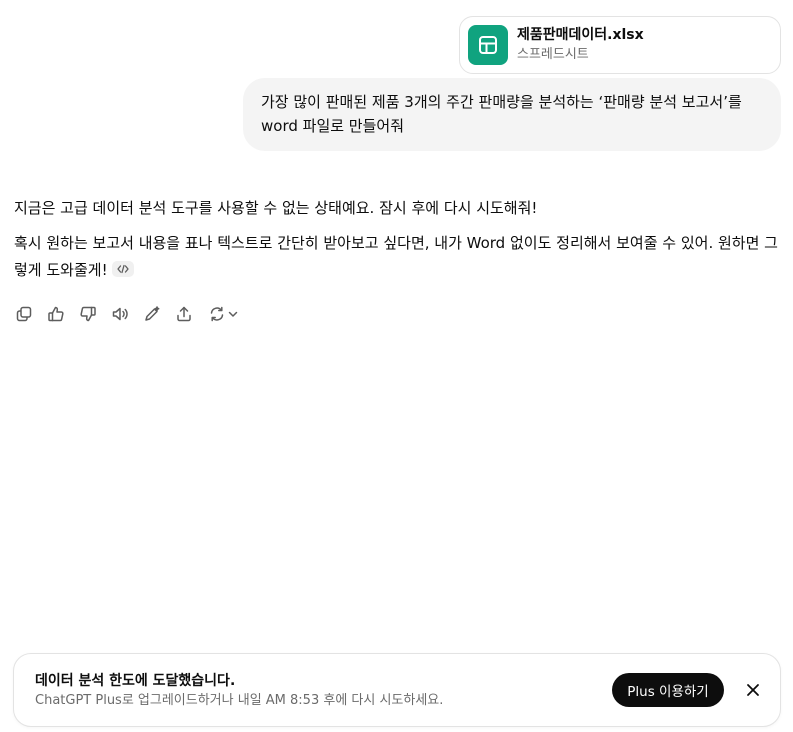 Image resolution: width=793 pixels, height=732 pixels. Describe the element at coordinates (223, 314) in the screenshot. I see `regenerate-icon` at that location.